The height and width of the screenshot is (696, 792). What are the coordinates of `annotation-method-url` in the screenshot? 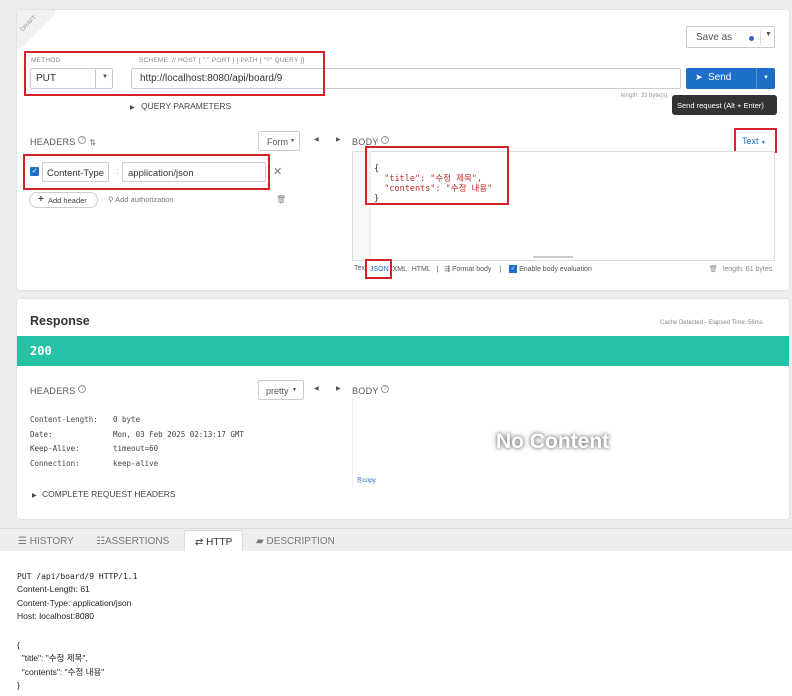 It's located at (174, 73).